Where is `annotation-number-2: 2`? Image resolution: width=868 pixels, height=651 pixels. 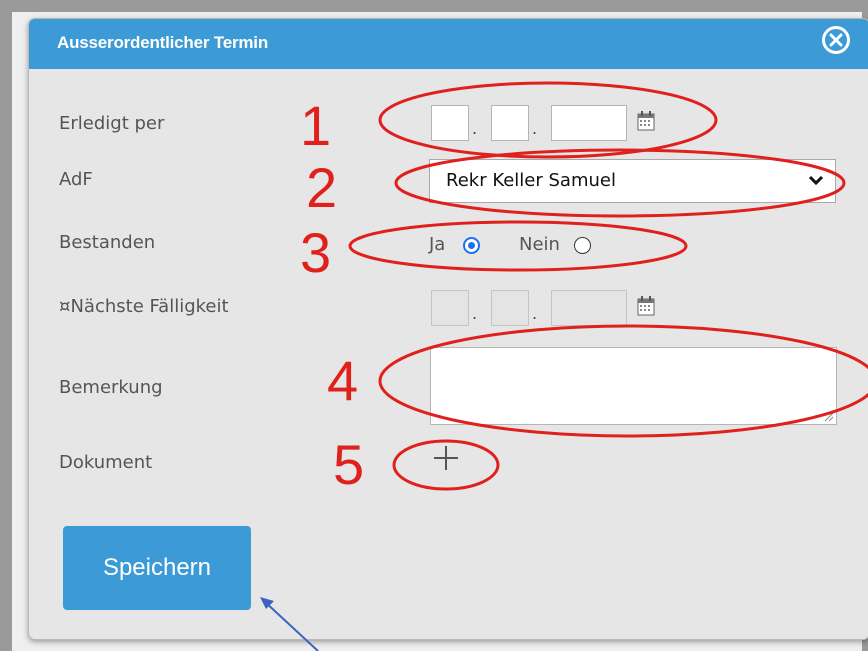 annotation-number-2: 2 is located at coordinates (321, 187).